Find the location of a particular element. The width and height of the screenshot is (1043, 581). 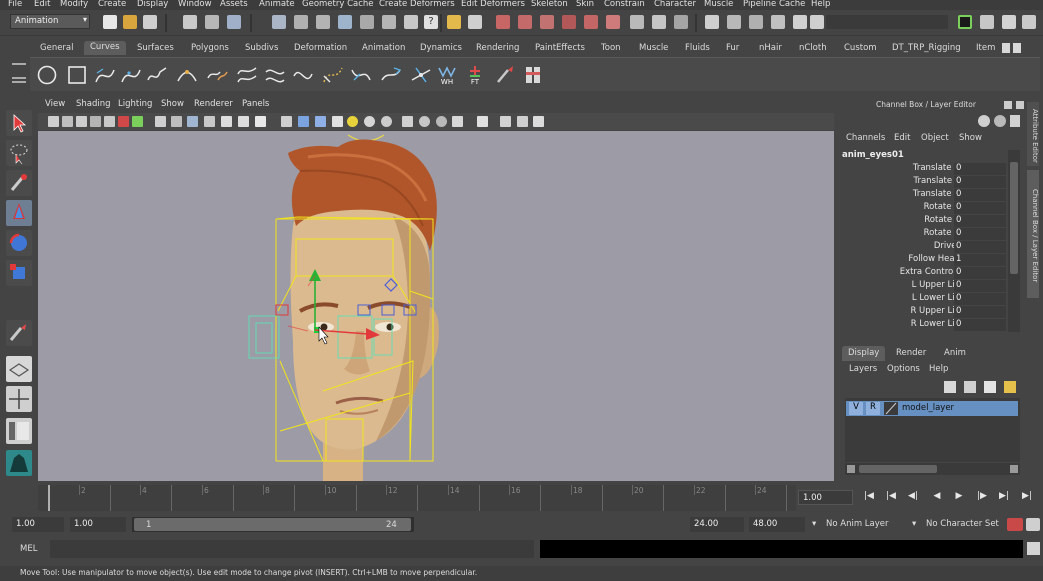

render-globals-icon is located at coordinates (591, 22).